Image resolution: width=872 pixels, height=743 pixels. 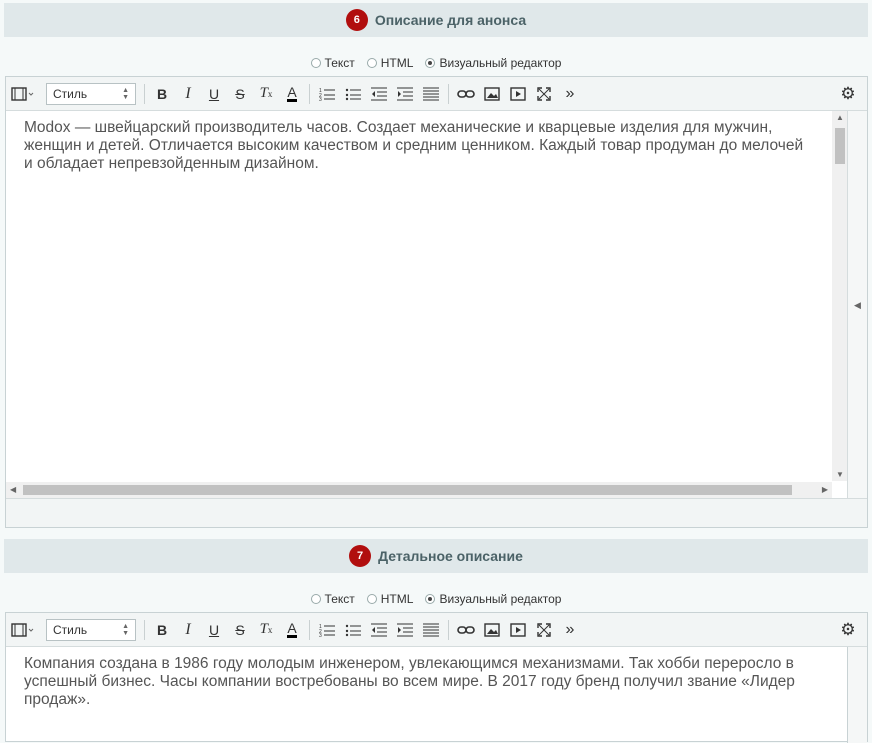 I want to click on step-badge: 6, so click(x=356, y=20).